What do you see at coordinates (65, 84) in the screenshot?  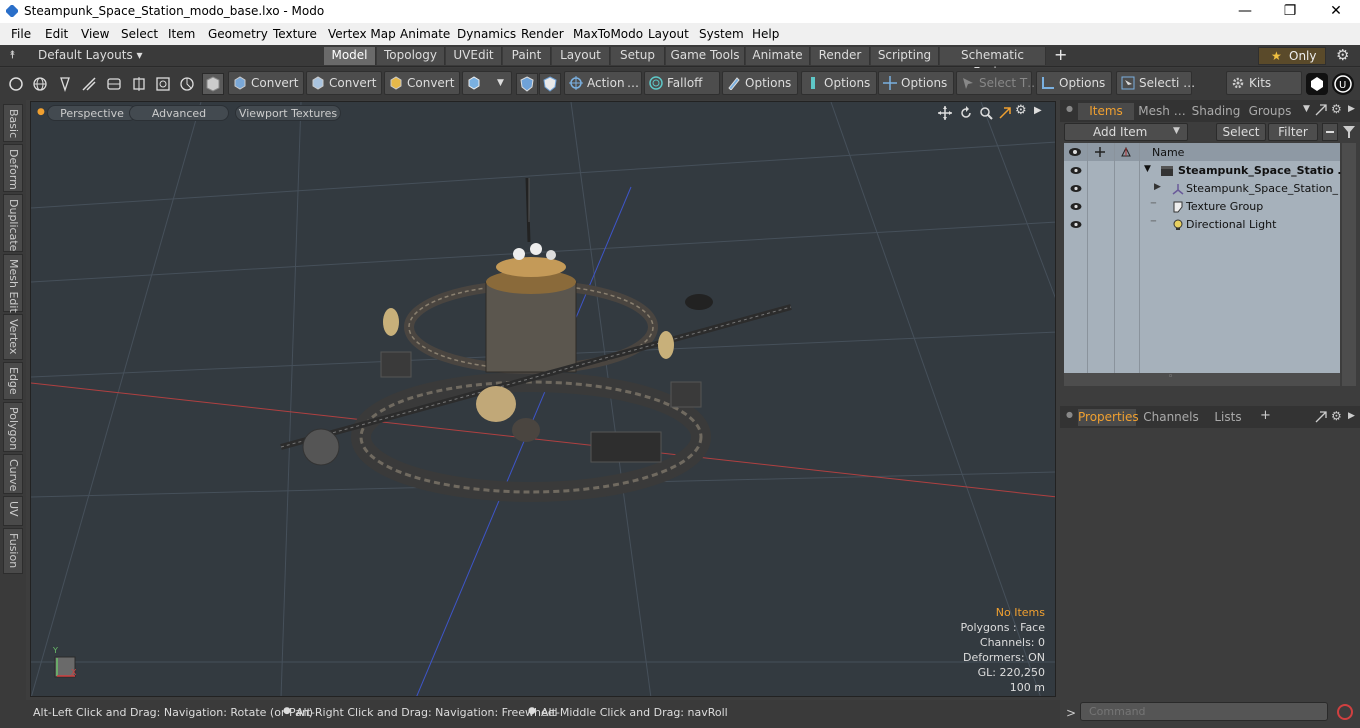 I see `vertex-tool-icon` at bounding box center [65, 84].